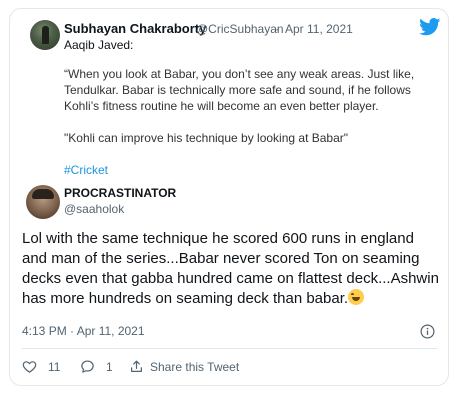  I want to click on quoted-avatar, so click(45, 35).